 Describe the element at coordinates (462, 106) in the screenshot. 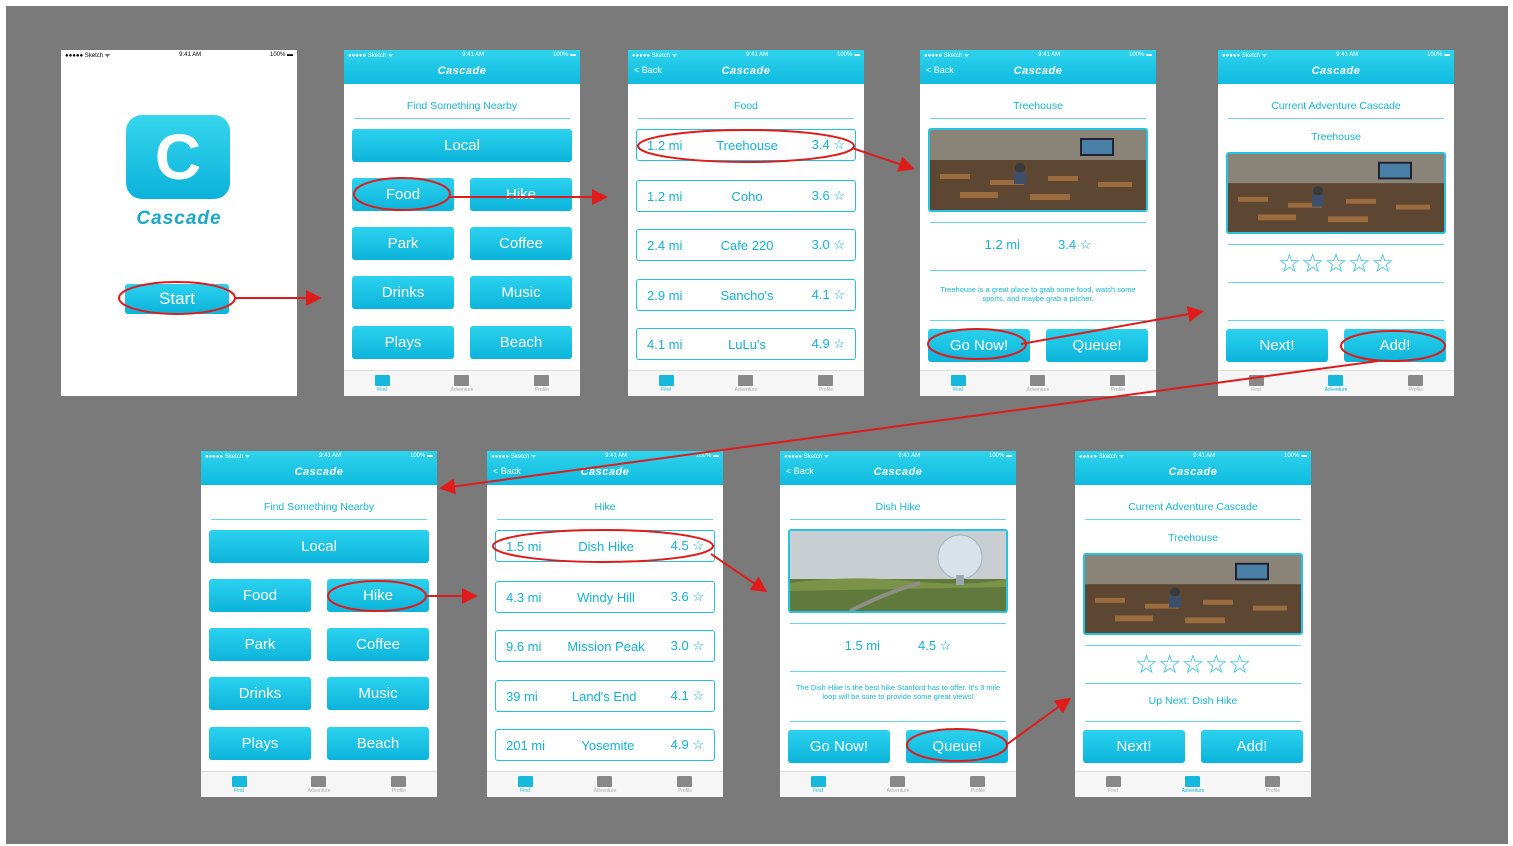

I see `screen-title: Find Something Nearby` at that location.